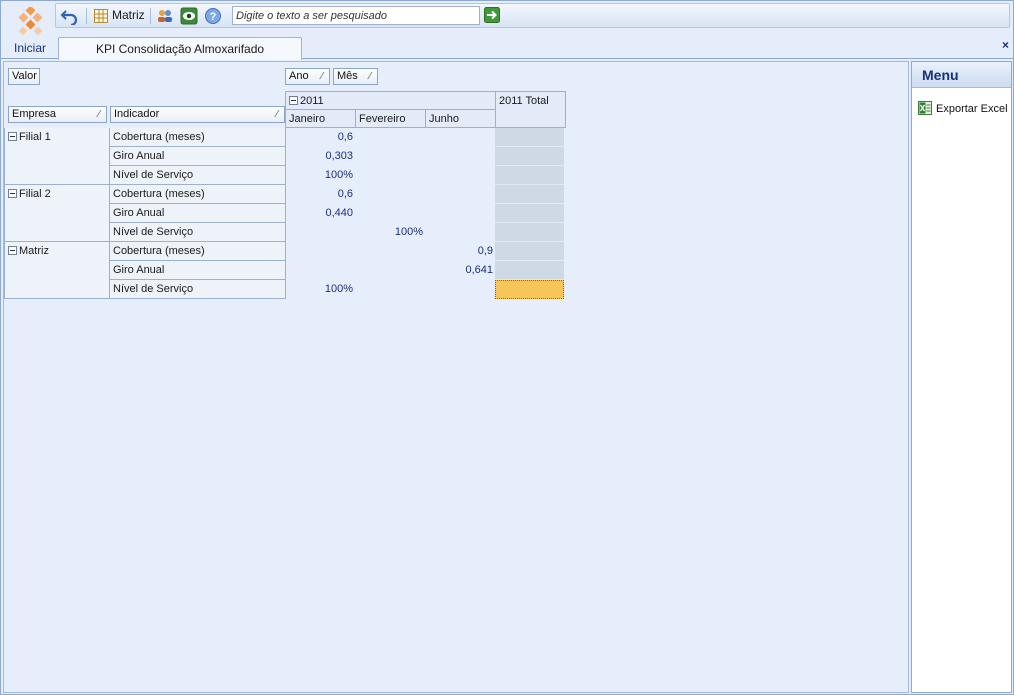 The height and width of the screenshot is (695, 1014). I want to click on search-input, so click(356, 15).